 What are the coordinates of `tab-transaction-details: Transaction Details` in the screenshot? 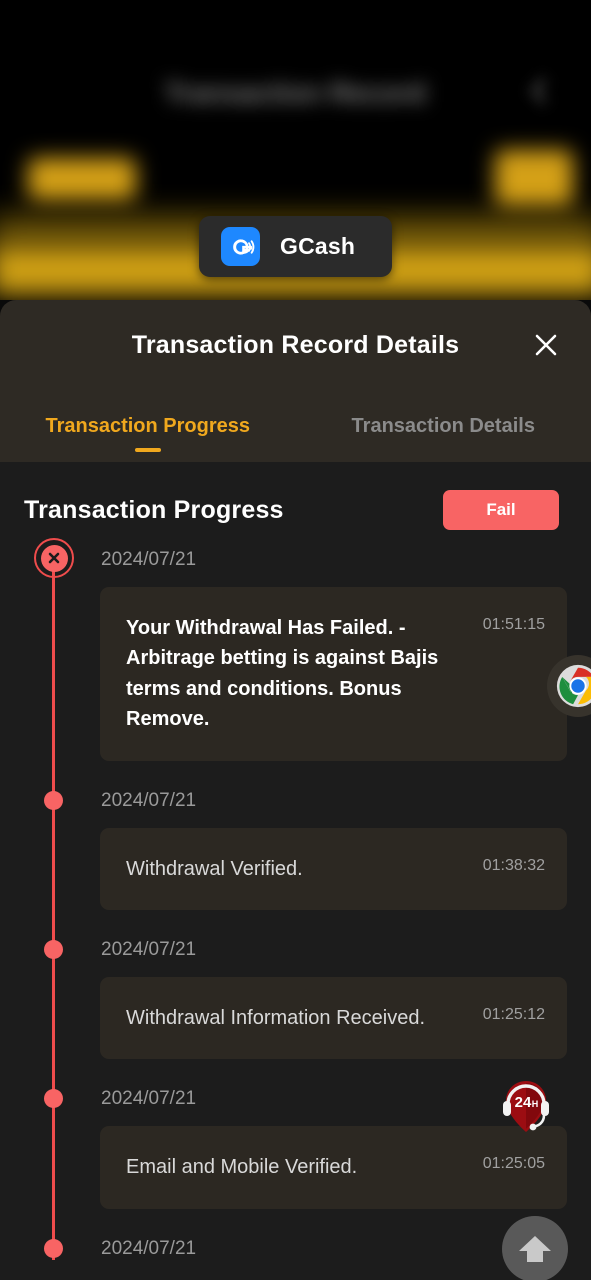 It's located at (443, 426).